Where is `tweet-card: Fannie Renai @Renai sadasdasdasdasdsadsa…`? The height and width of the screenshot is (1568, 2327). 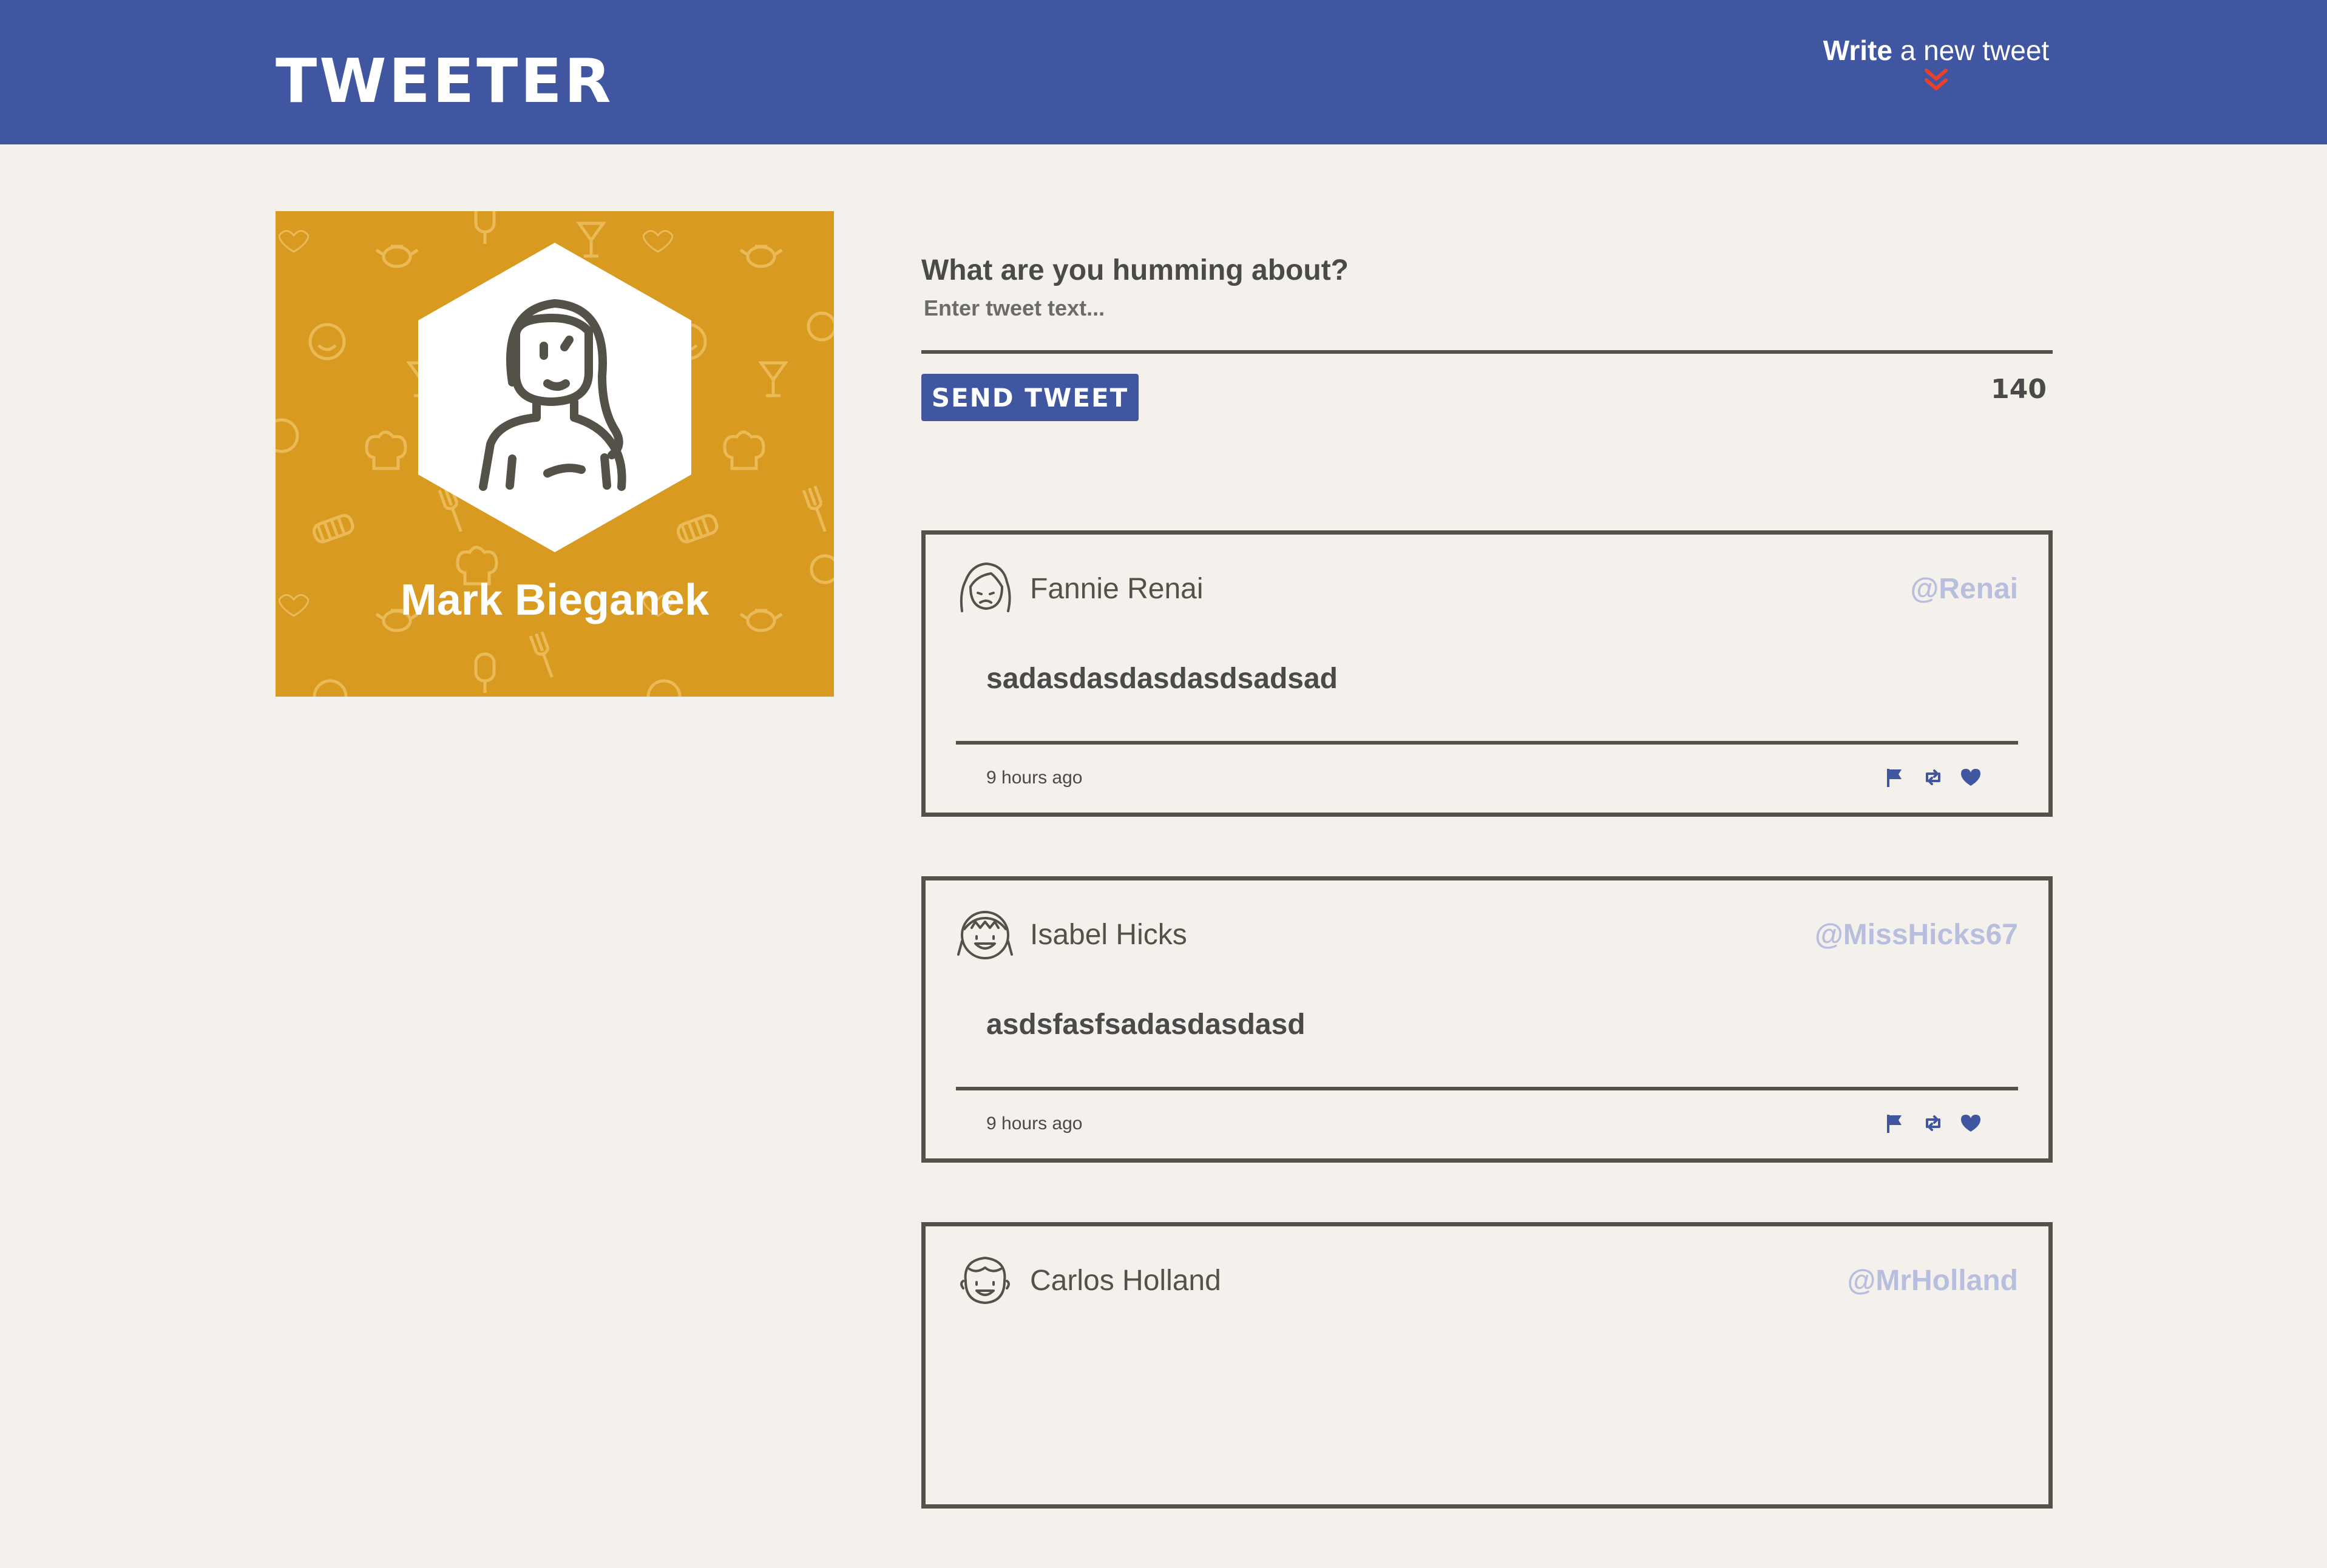 tweet-card: Fannie Renai @Renai sadasdasdasdasdsadsa… is located at coordinates (1487, 673).